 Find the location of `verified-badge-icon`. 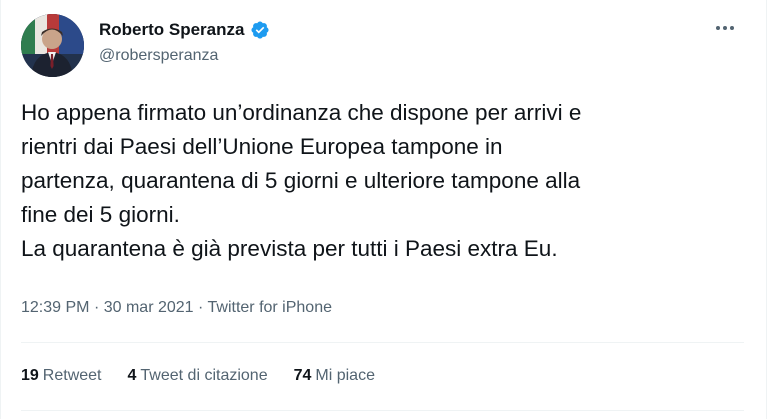

verified-badge-icon is located at coordinates (260, 30).